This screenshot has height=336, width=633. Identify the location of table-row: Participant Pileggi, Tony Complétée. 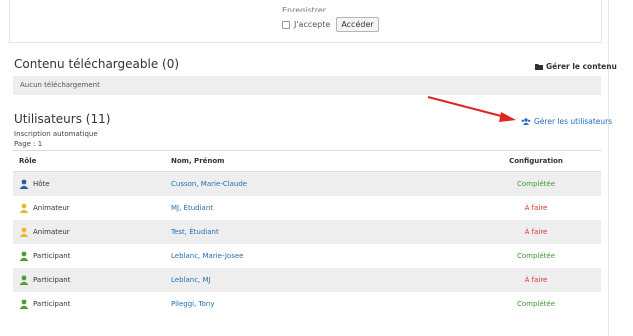
(307, 304).